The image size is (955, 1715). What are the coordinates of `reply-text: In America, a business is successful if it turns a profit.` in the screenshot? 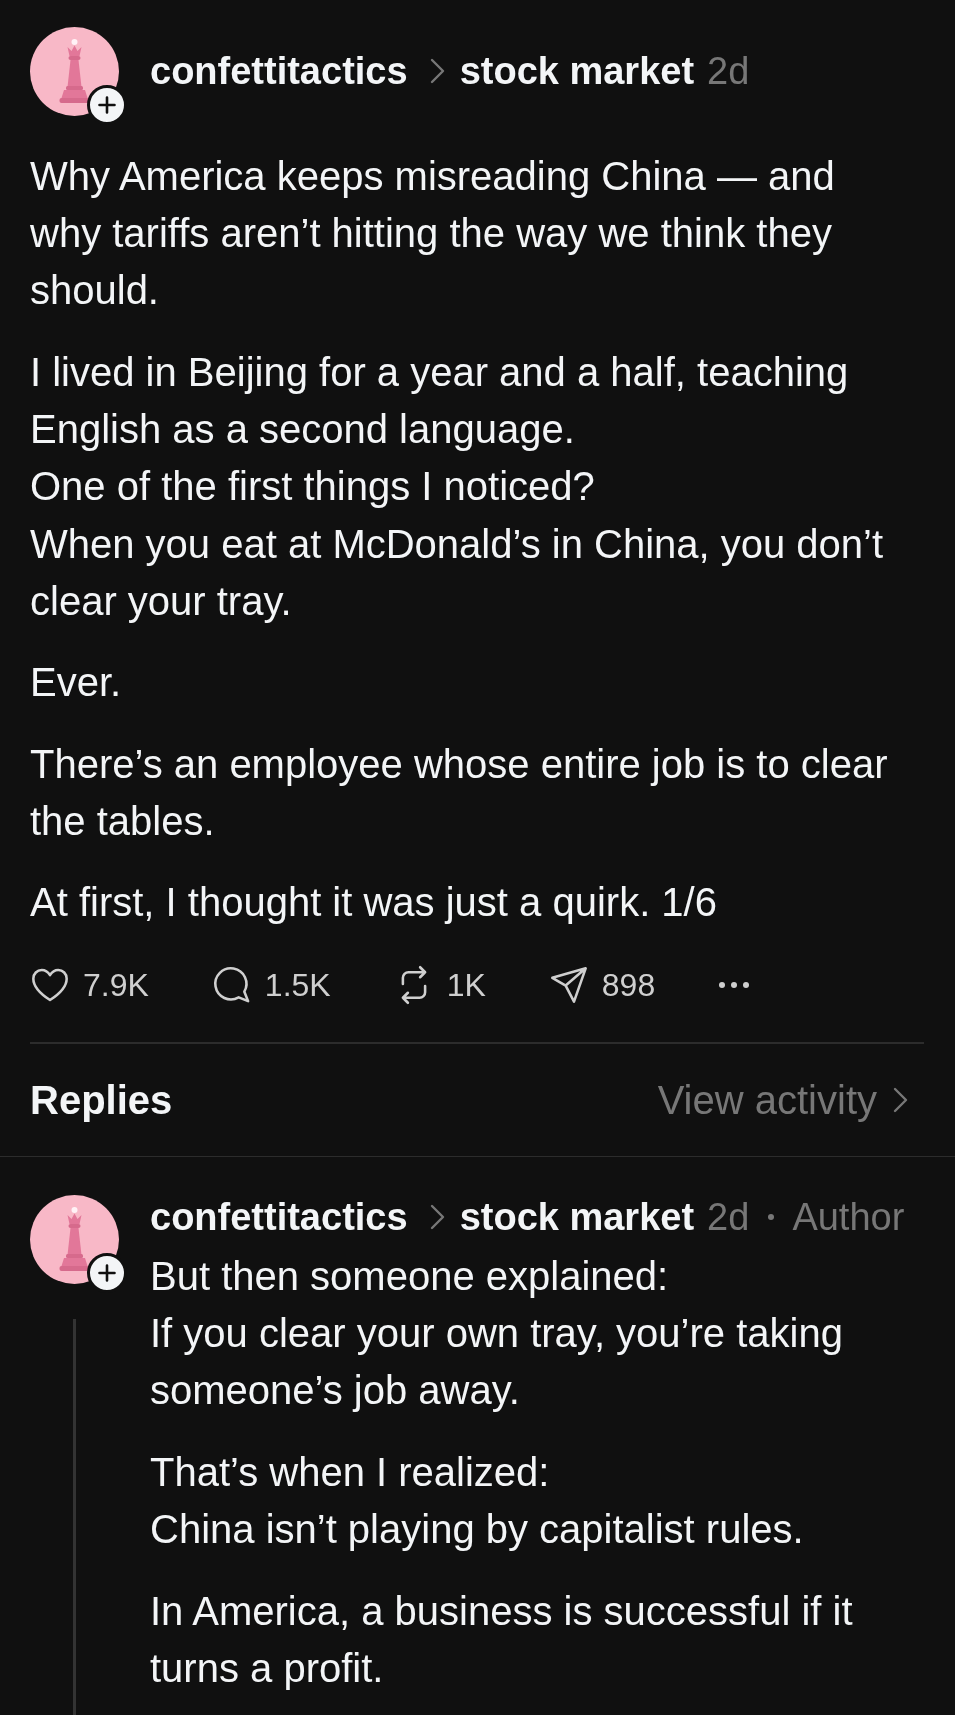 It's located at (502, 1639).